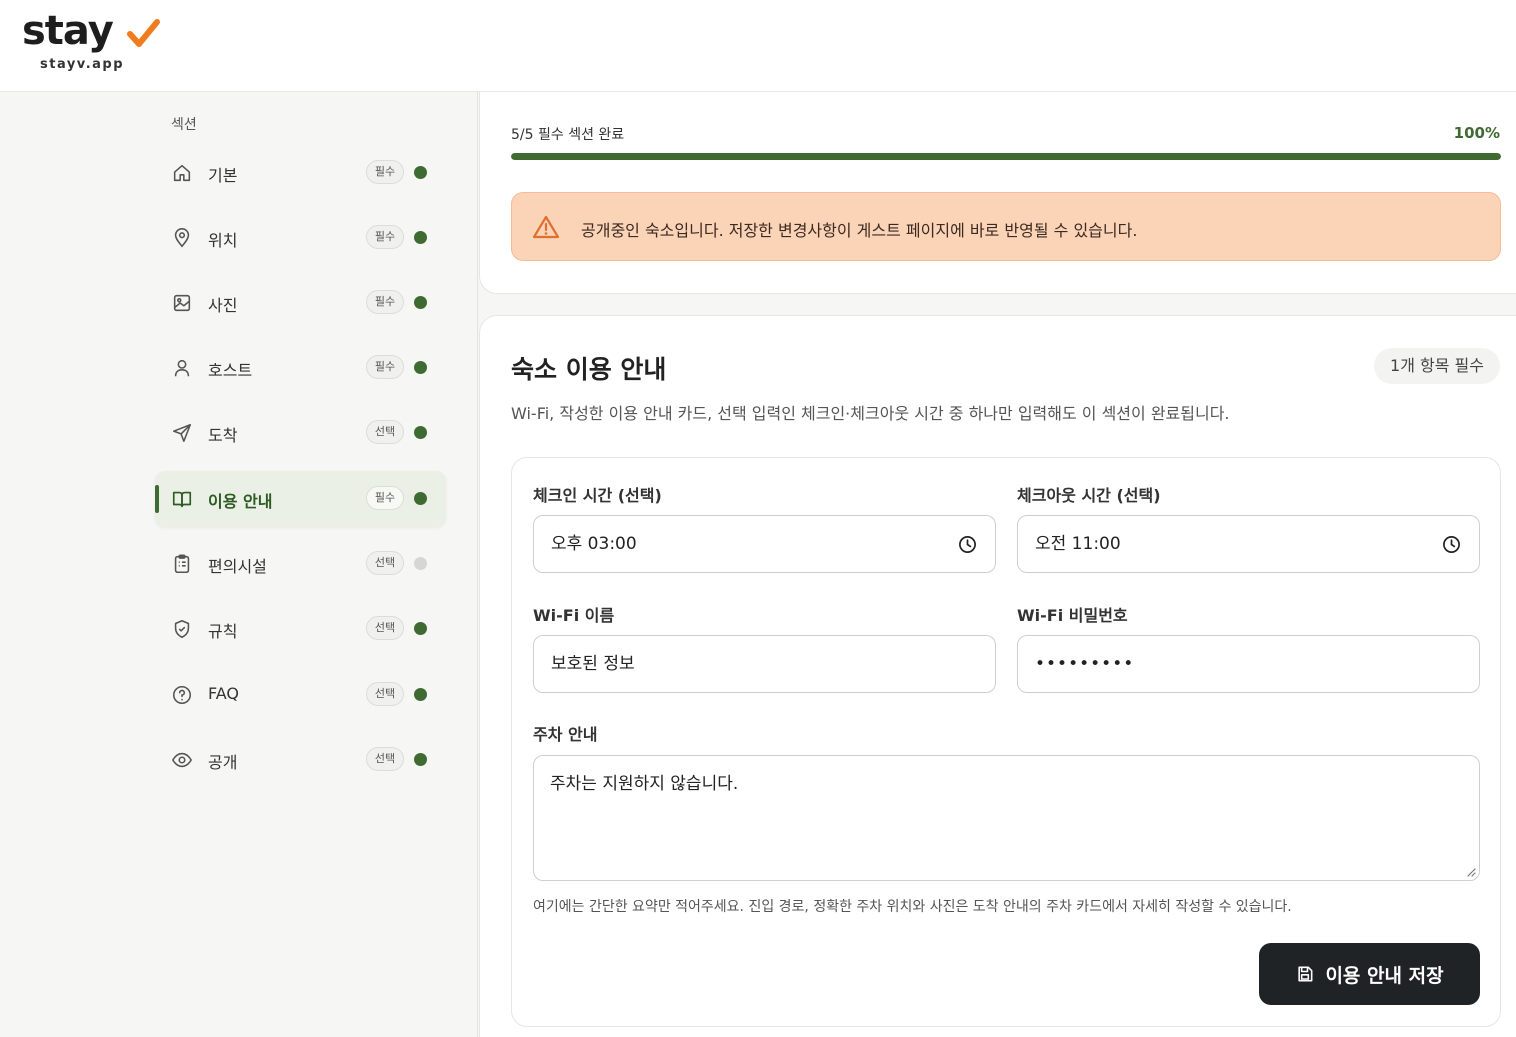 This screenshot has height=1037, width=1516. What do you see at coordinates (223, 175) in the screenshot?
I see `sidebar-item-label: 기본` at bounding box center [223, 175].